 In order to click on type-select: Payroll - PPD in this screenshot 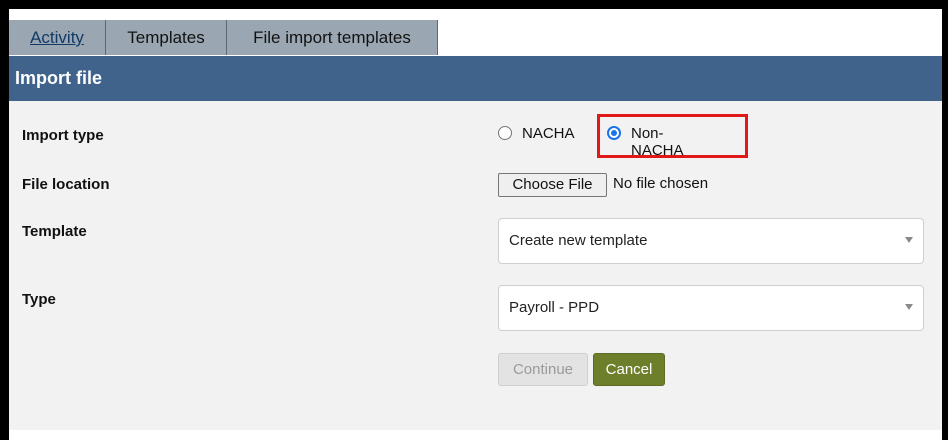, I will do `click(711, 308)`.